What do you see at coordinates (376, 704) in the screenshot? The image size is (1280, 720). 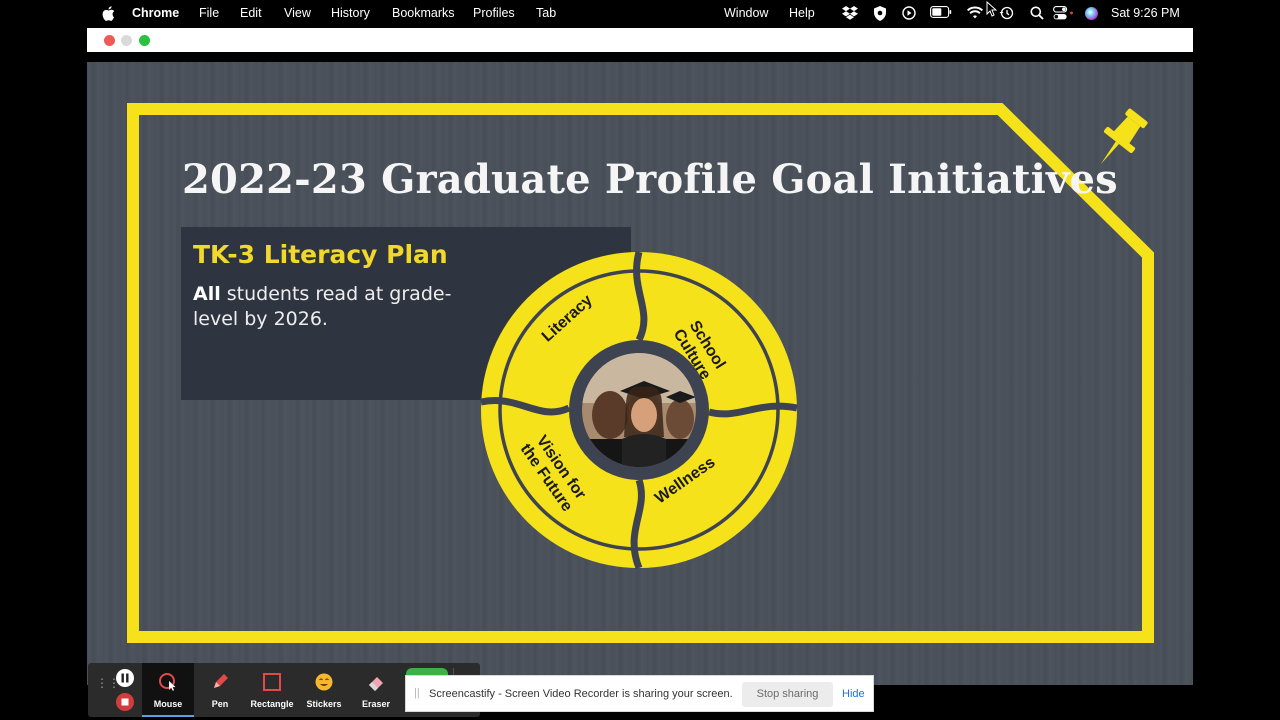 I see `tool-label-eraser: Eraser` at bounding box center [376, 704].